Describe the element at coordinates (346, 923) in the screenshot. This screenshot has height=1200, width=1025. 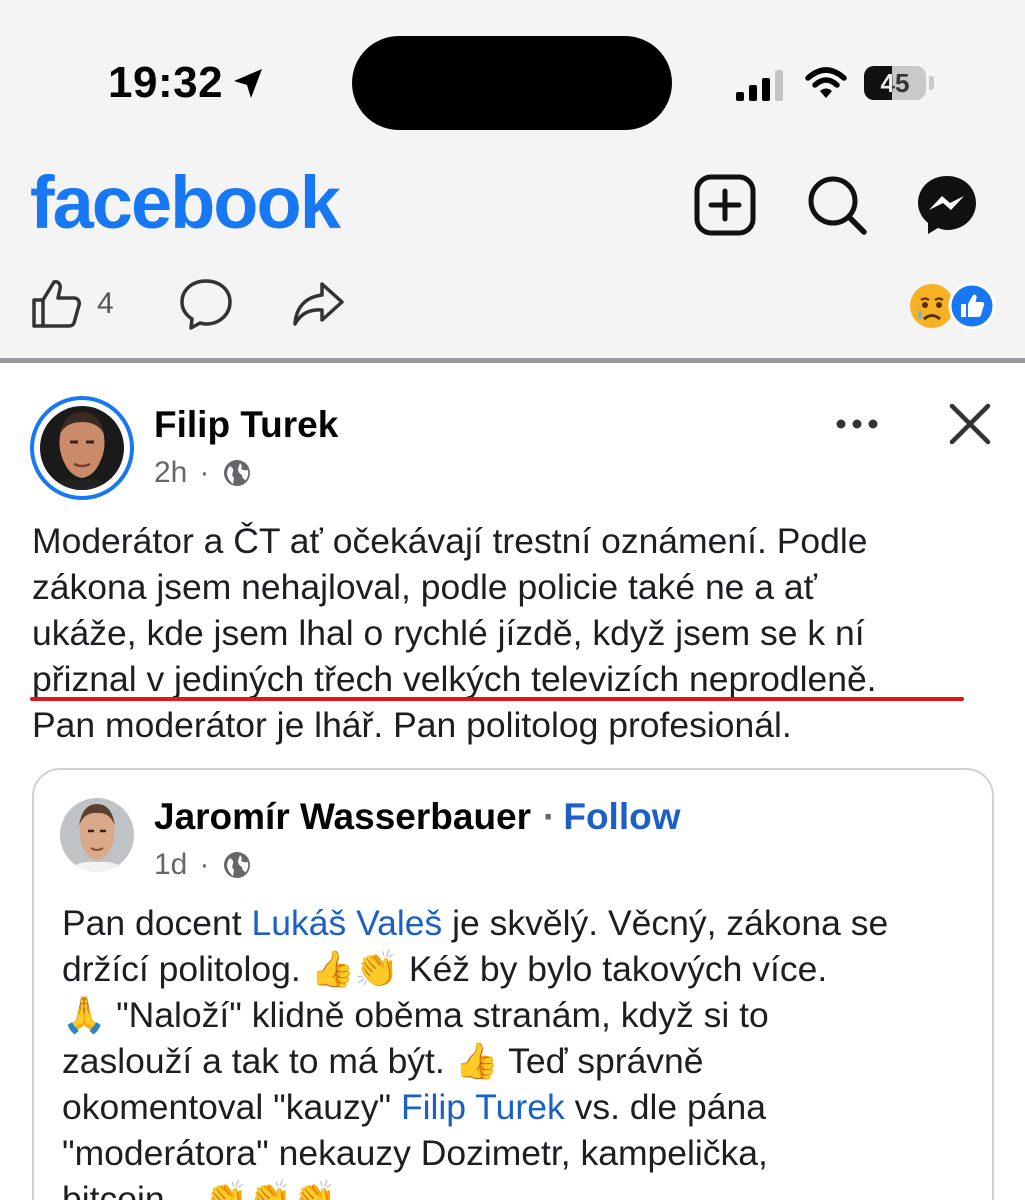
I see `mention-link: Lukáš Valeš` at that location.